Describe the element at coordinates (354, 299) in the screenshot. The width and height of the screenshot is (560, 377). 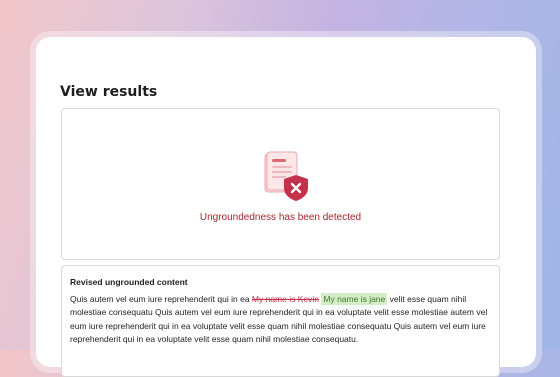
I see `added-text: My name is jane` at that location.